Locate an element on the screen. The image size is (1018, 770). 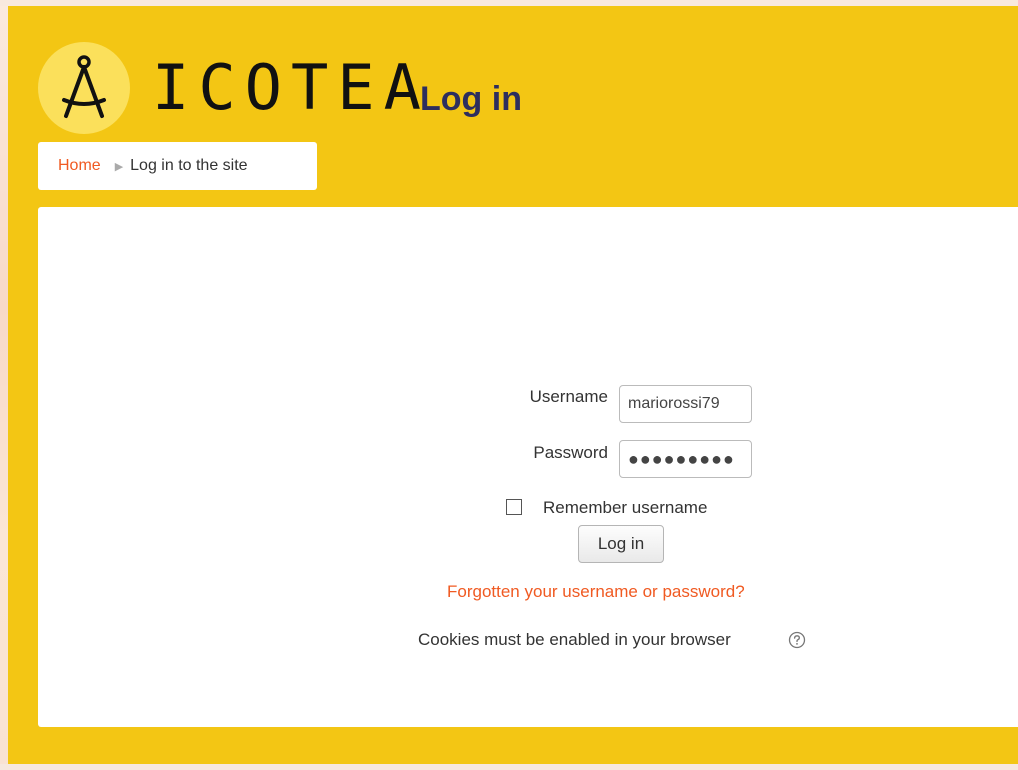
question-circle-icon is located at coordinates (797, 640).